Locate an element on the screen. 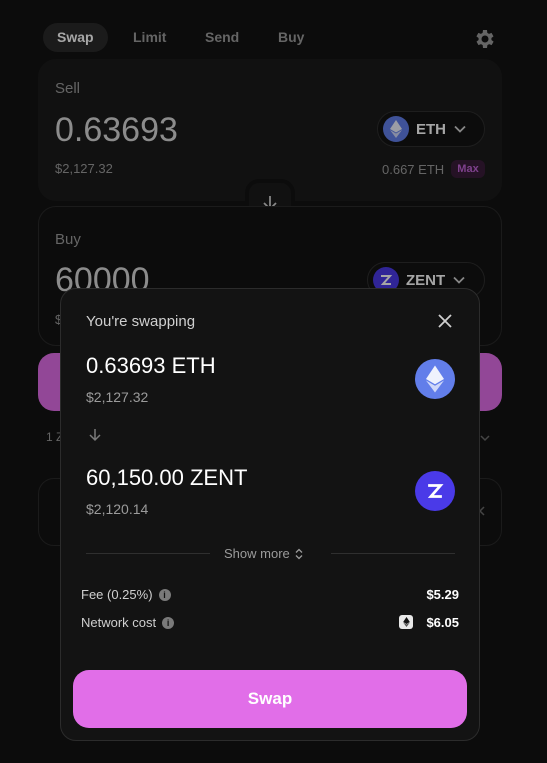 The width and height of the screenshot is (547, 763). show-more-label: Show more is located at coordinates (257, 553).